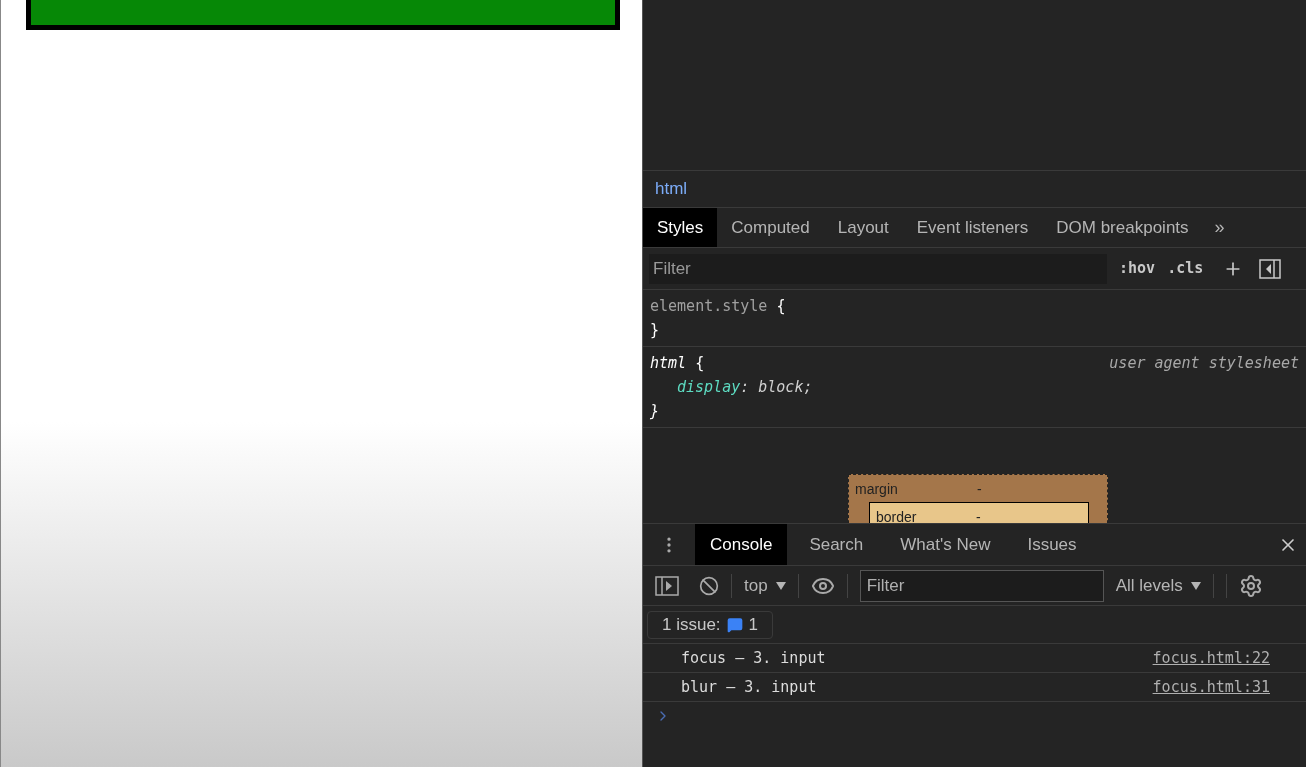 The width and height of the screenshot is (1306, 767). What do you see at coordinates (680, 227) in the screenshot?
I see `panel-tab: Styles` at bounding box center [680, 227].